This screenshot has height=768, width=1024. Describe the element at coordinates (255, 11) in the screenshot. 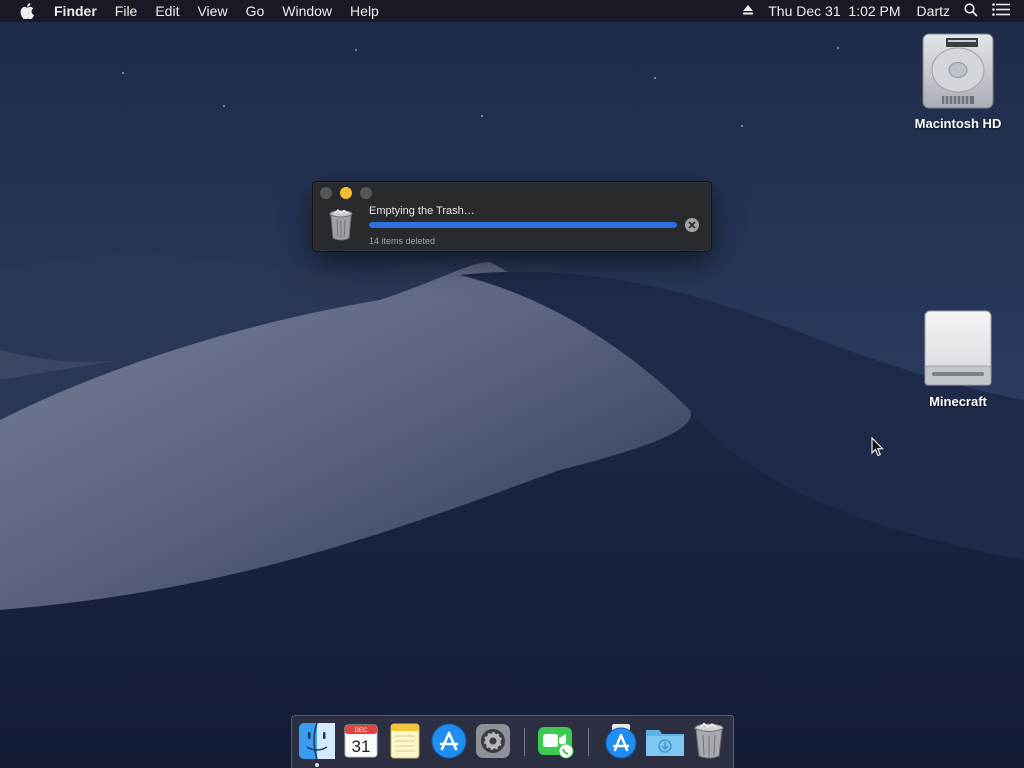

I see `menu-go: Go` at that location.